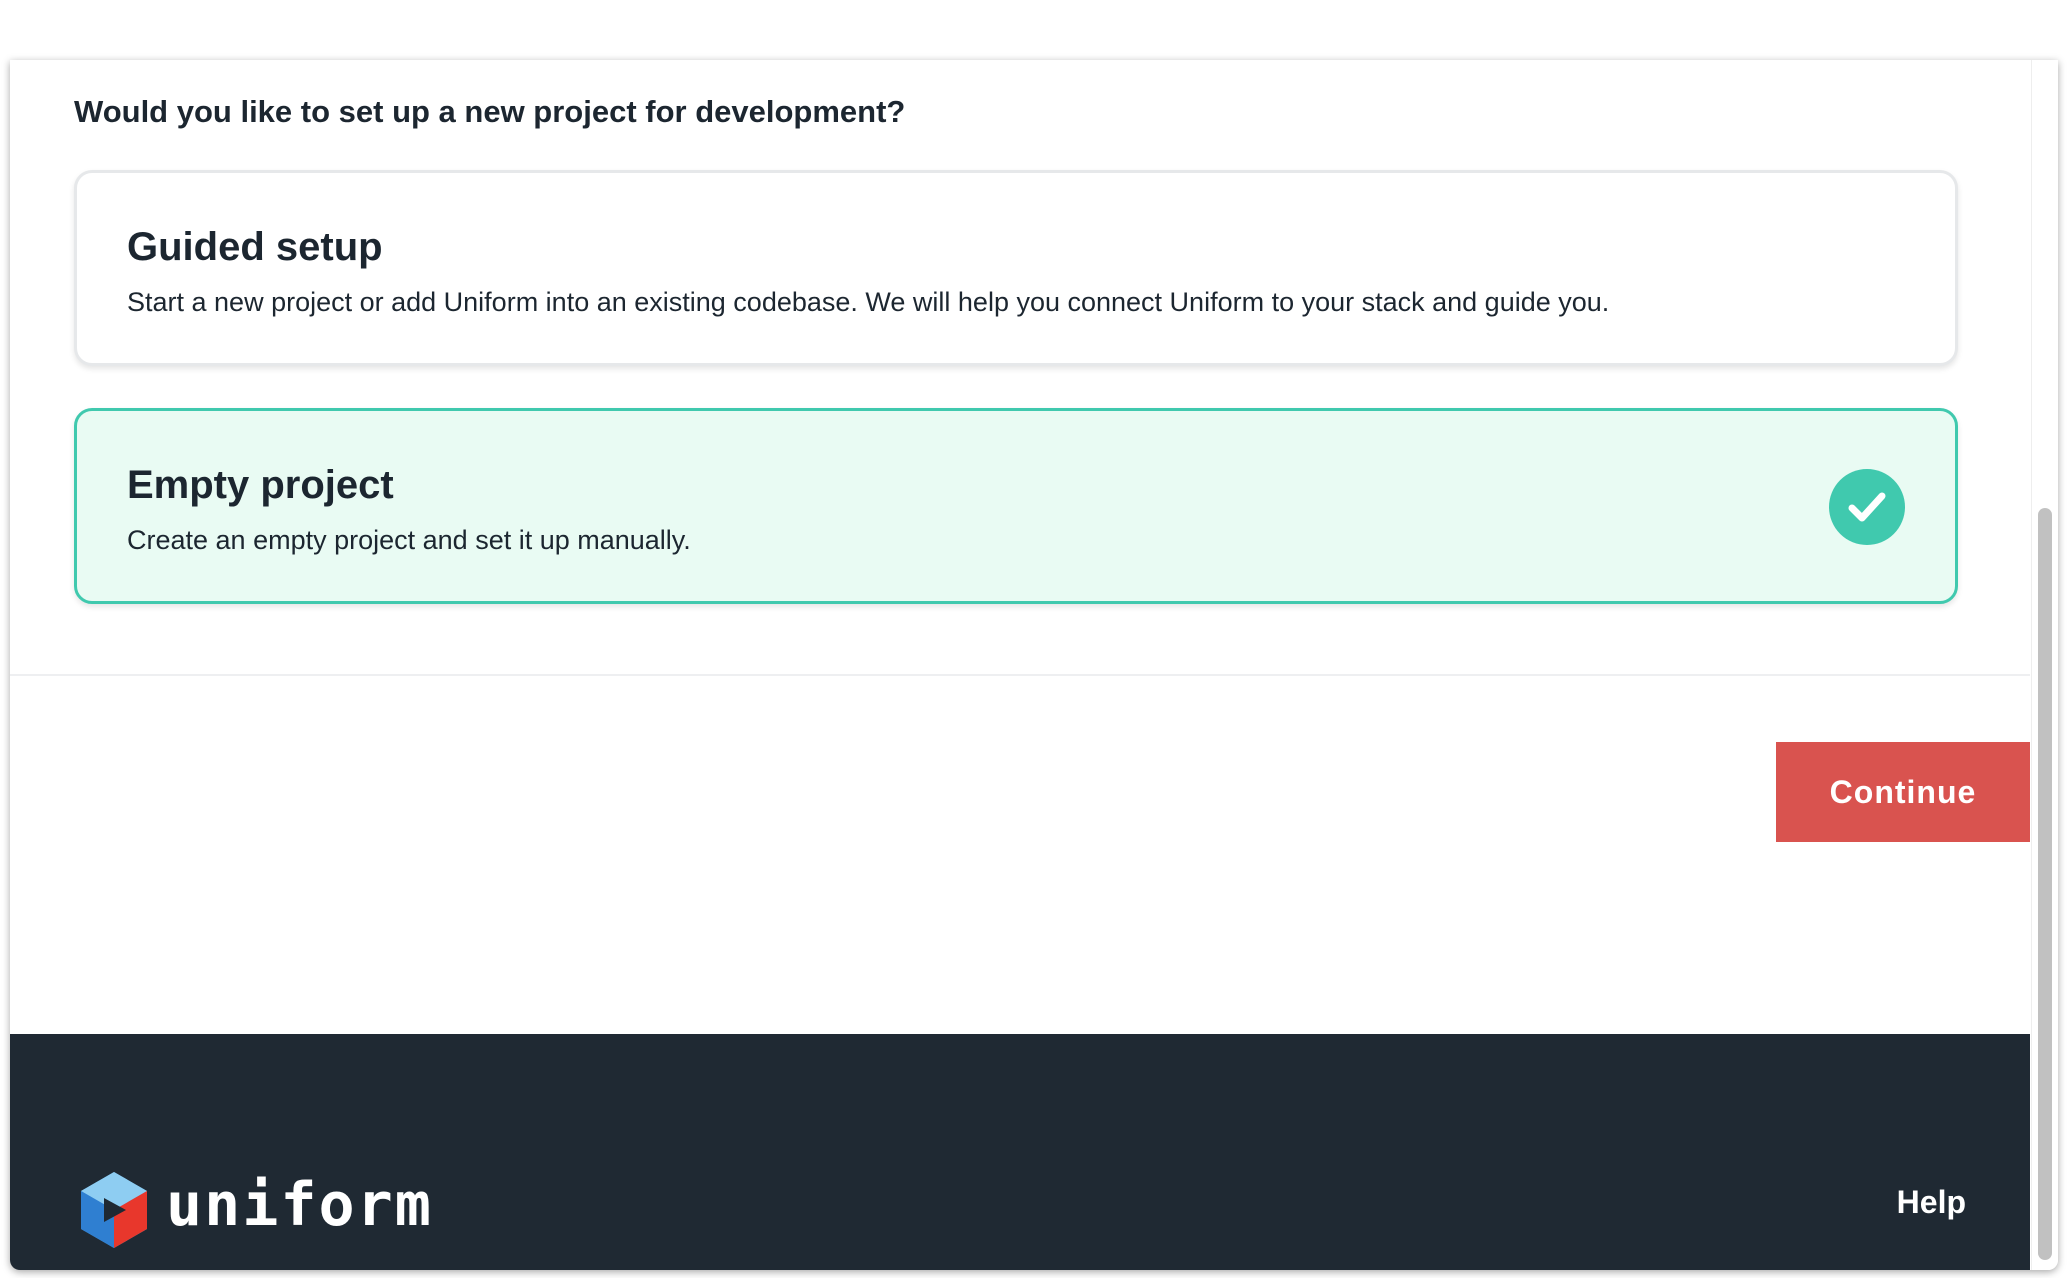  Describe the element at coordinates (2045, 884) in the screenshot. I see `scrollbar-thumb` at that location.